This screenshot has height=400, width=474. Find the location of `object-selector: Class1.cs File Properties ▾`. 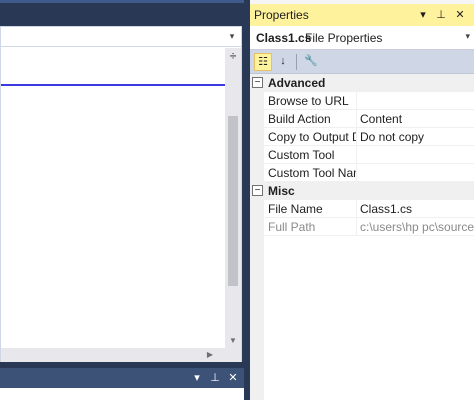

object-selector: Class1.cs File Properties ▾ is located at coordinates (362, 38).